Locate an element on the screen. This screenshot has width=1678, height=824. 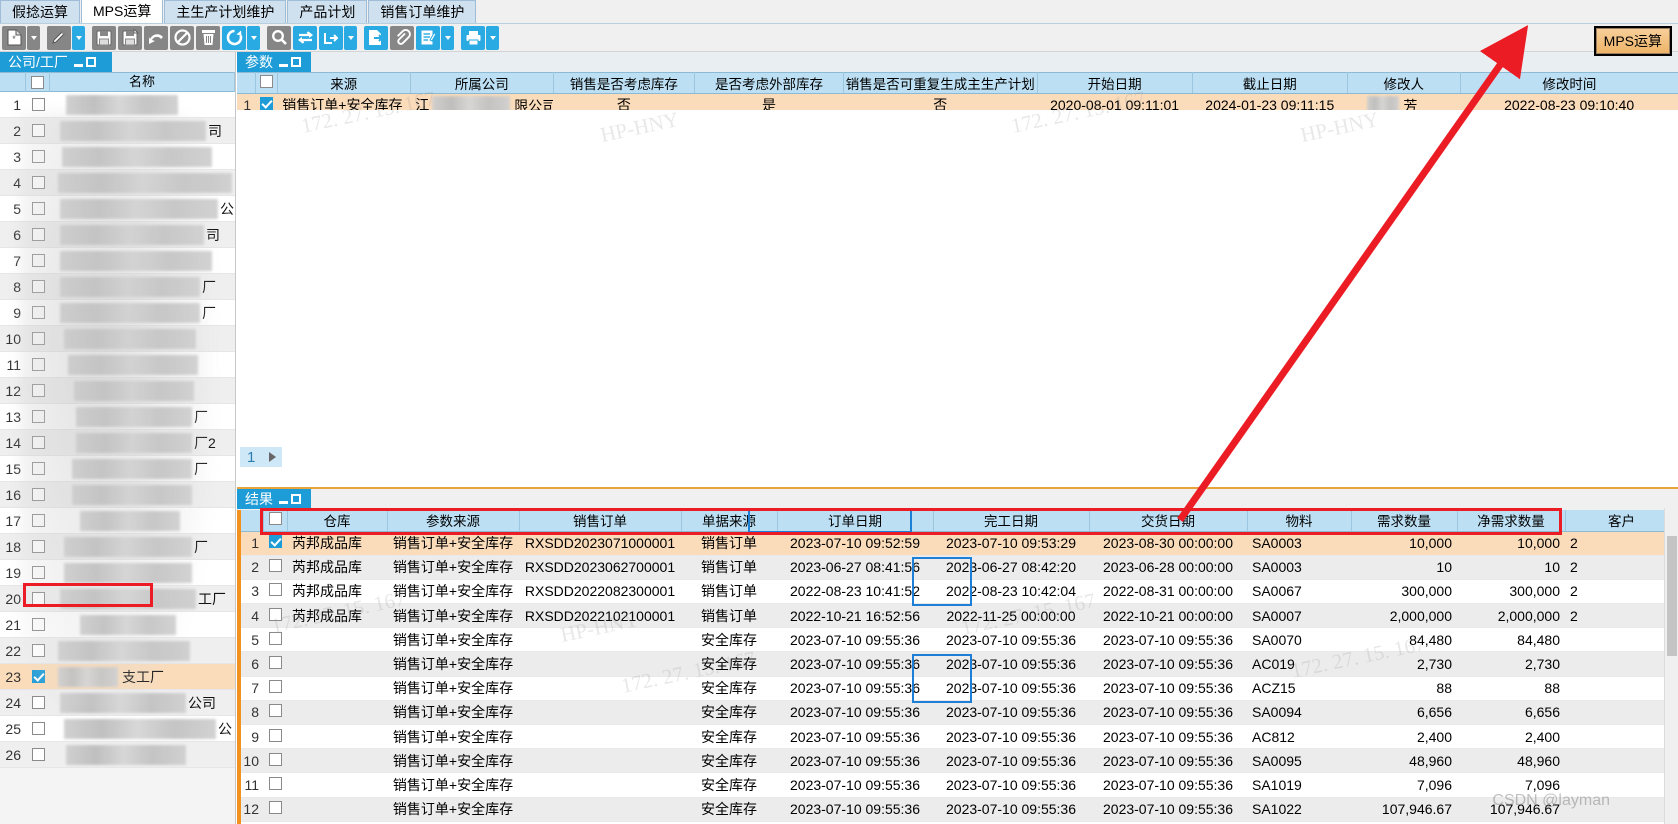
company-row: 22 is located at coordinates (117, 651).